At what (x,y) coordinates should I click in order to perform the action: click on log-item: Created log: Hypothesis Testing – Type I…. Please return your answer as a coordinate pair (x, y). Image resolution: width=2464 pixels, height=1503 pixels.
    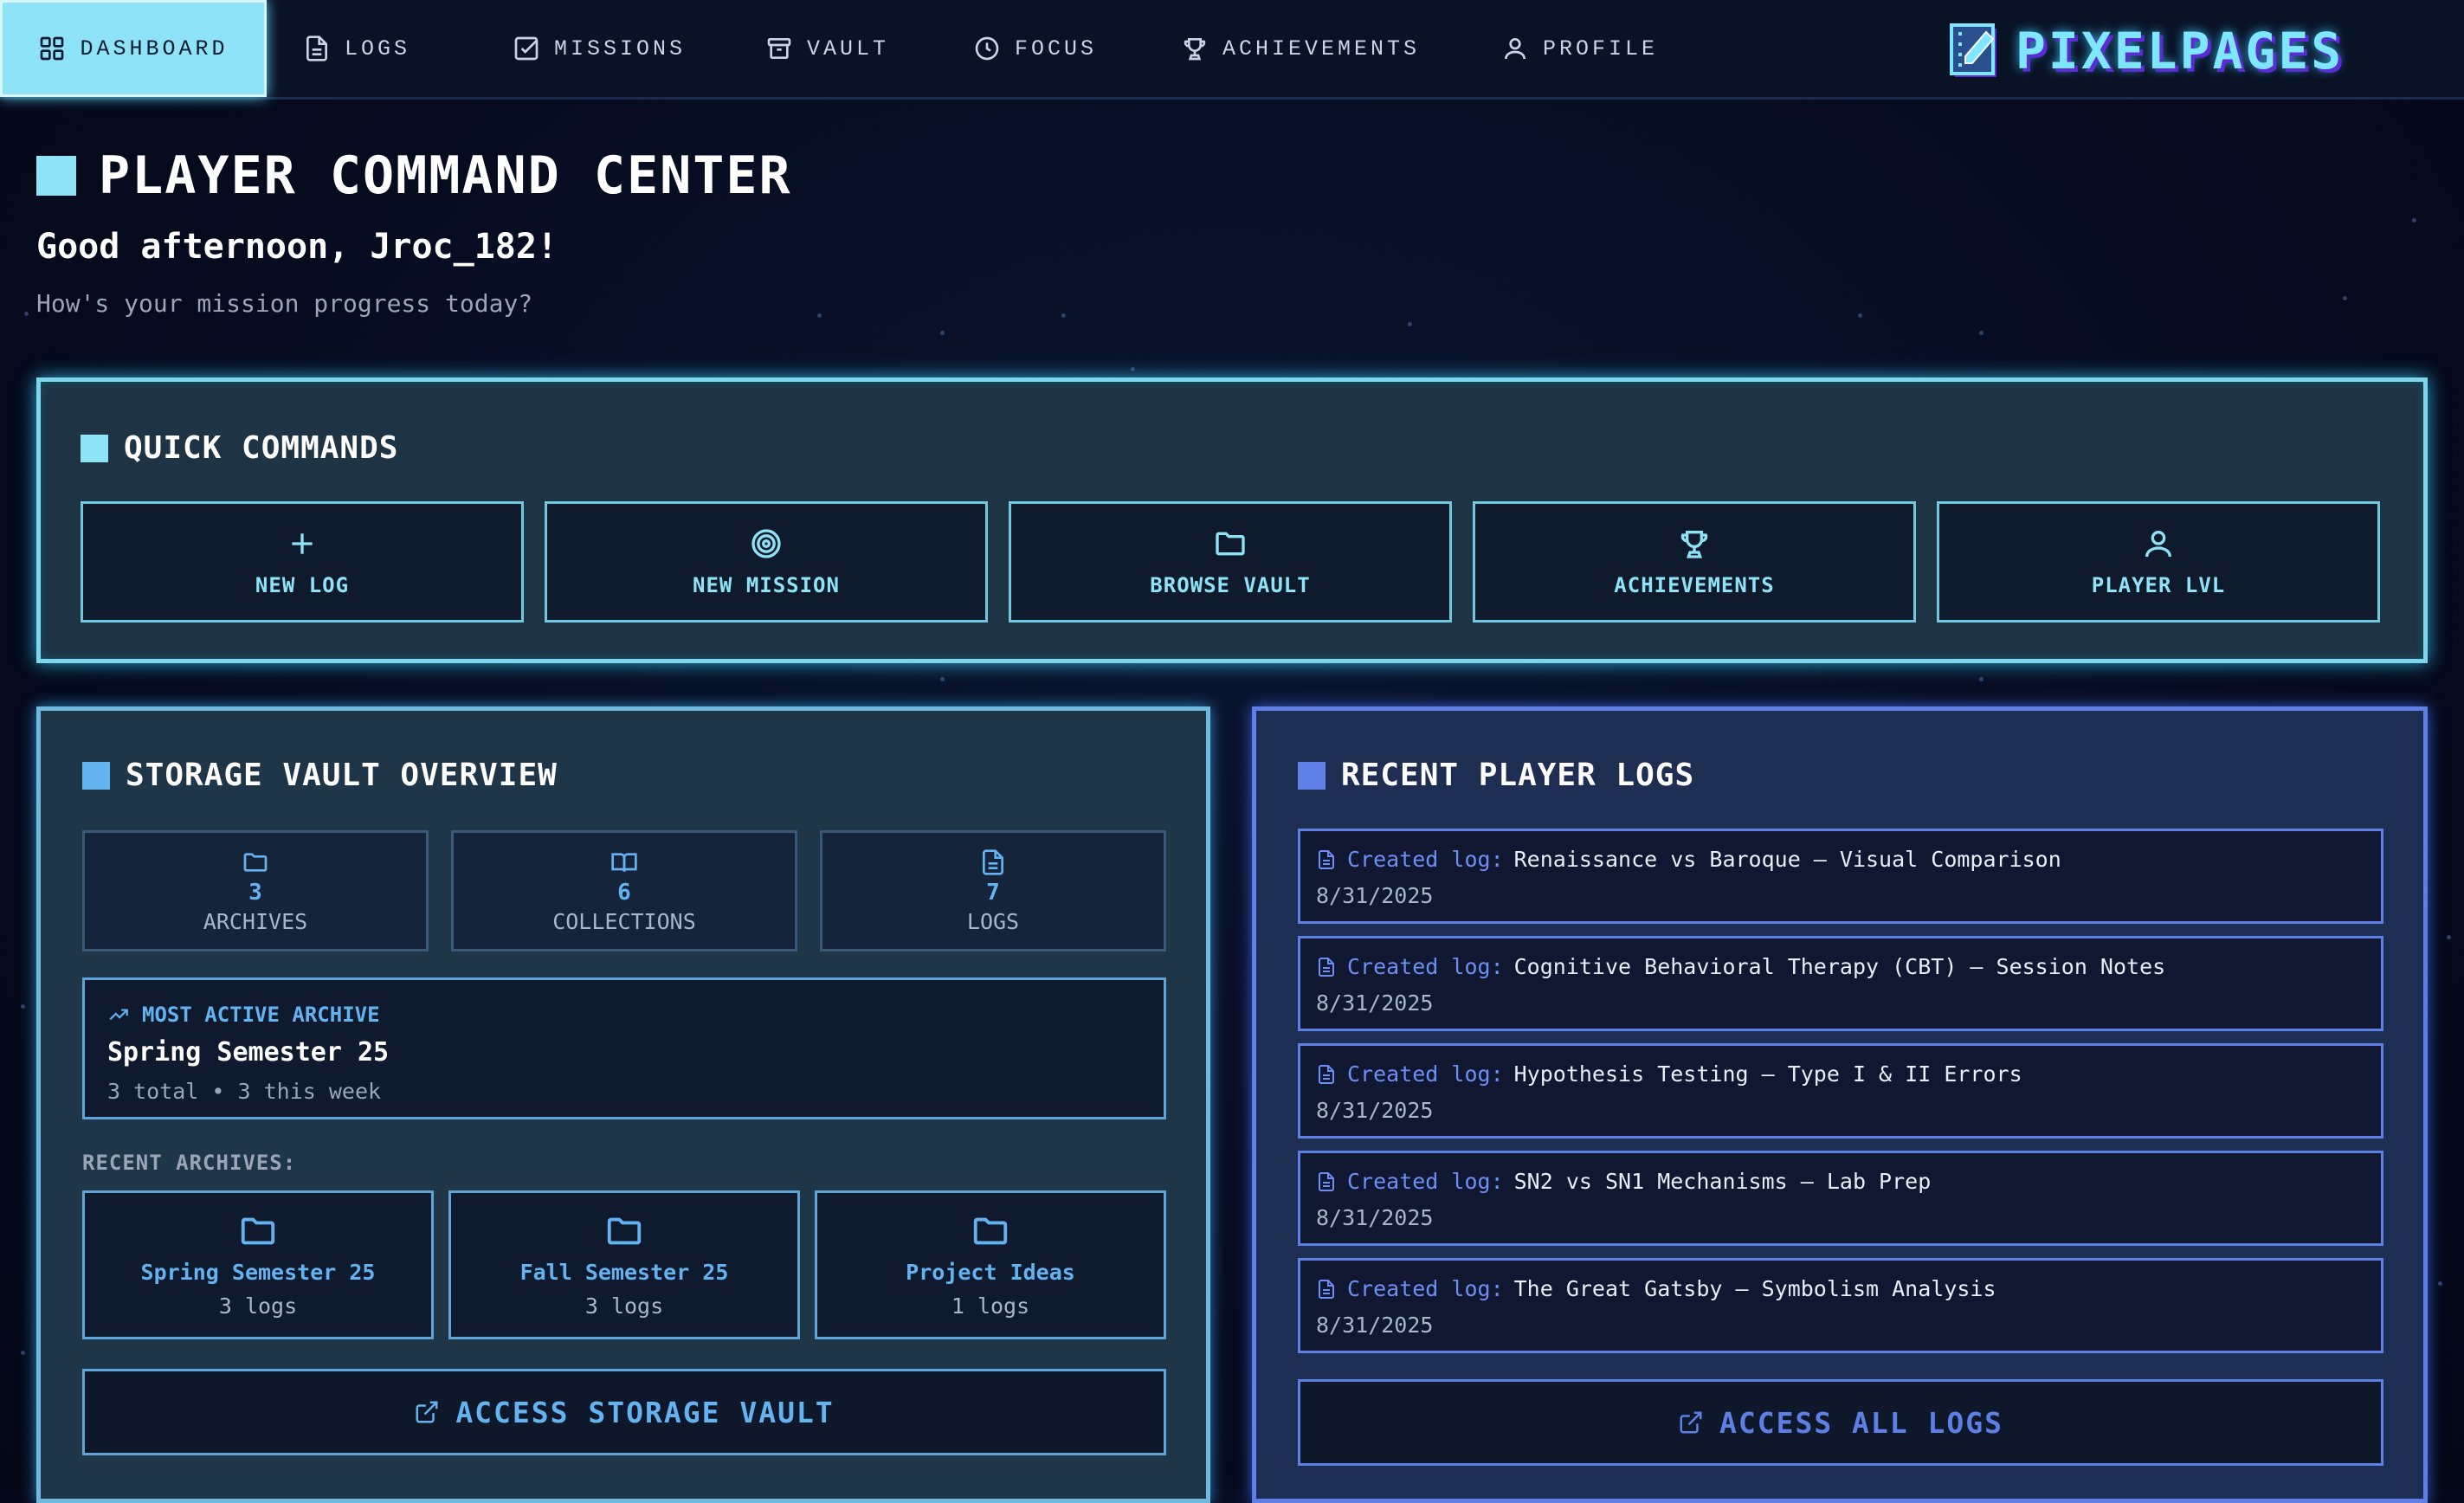
    Looking at the image, I should click on (1840, 1091).